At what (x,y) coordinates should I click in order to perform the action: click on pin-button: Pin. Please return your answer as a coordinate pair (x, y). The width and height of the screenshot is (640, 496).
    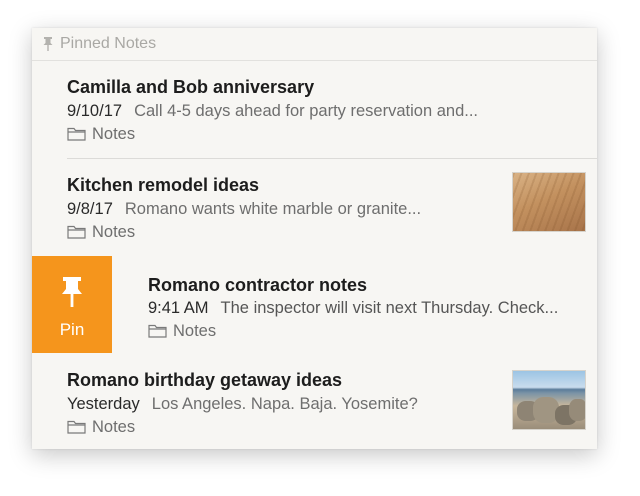
    Looking at the image, I should click on (72, 304).